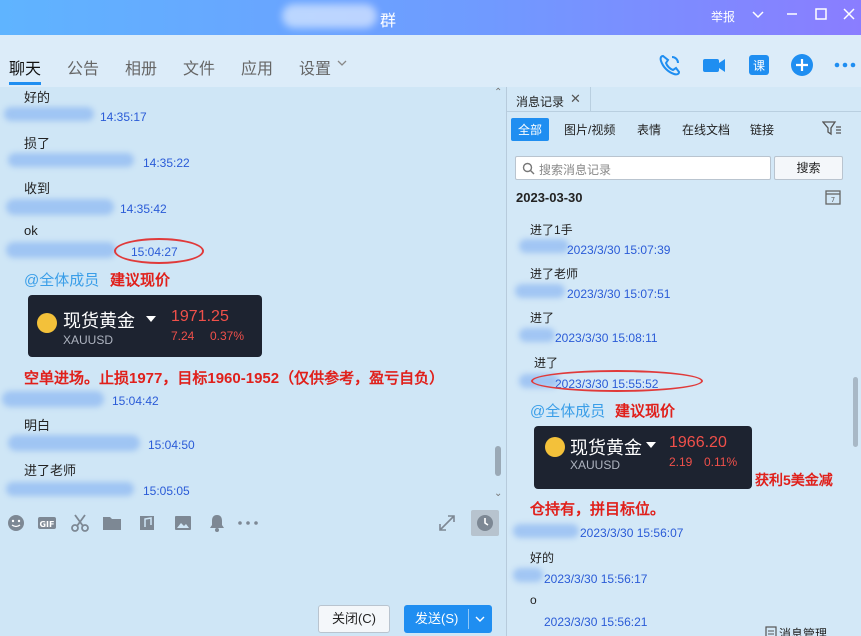 Image resolution: width=861 pixels, height=636 pixels. Describe the element at coordinates (159, 251) in the screenshot. I see `highlight-circle` at that location.